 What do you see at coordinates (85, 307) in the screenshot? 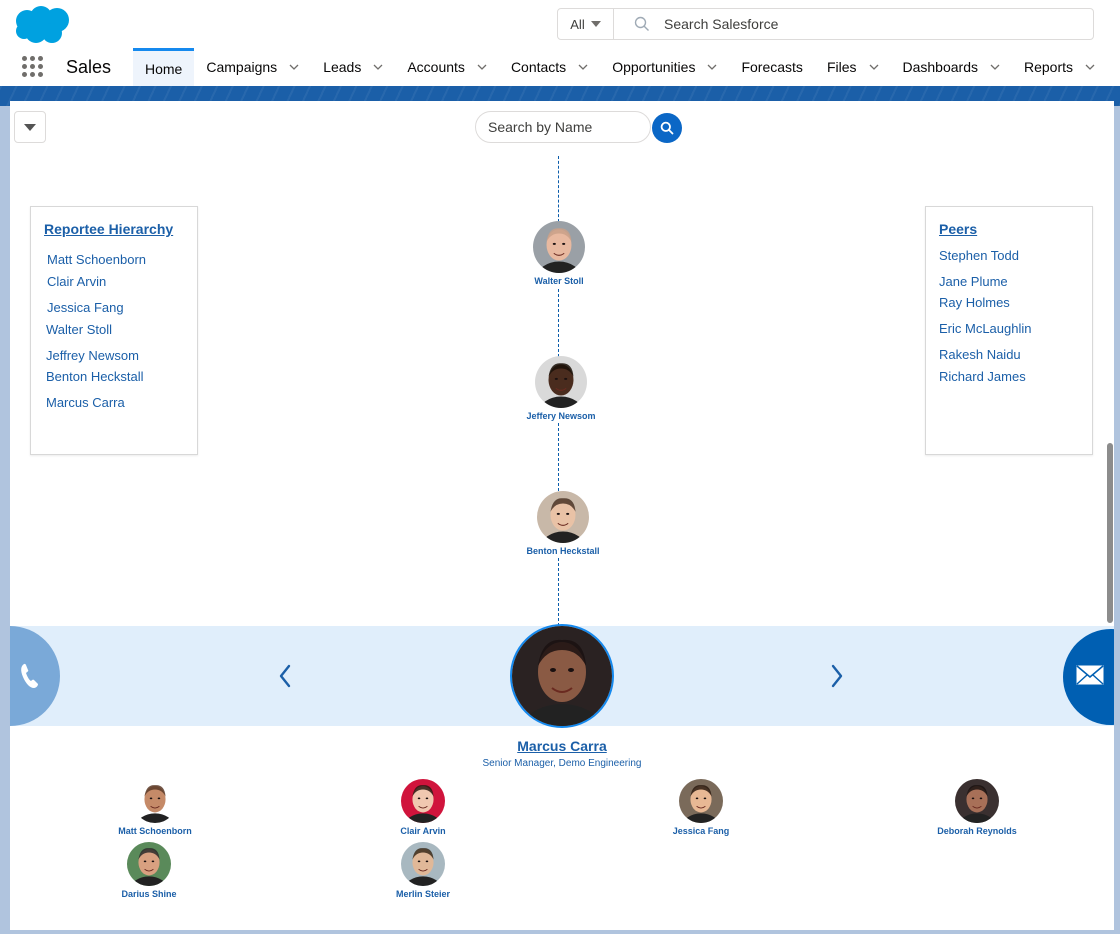
I see `reportee-hierarchy-item: Jessica Fang` at bounding box center [85, 307].